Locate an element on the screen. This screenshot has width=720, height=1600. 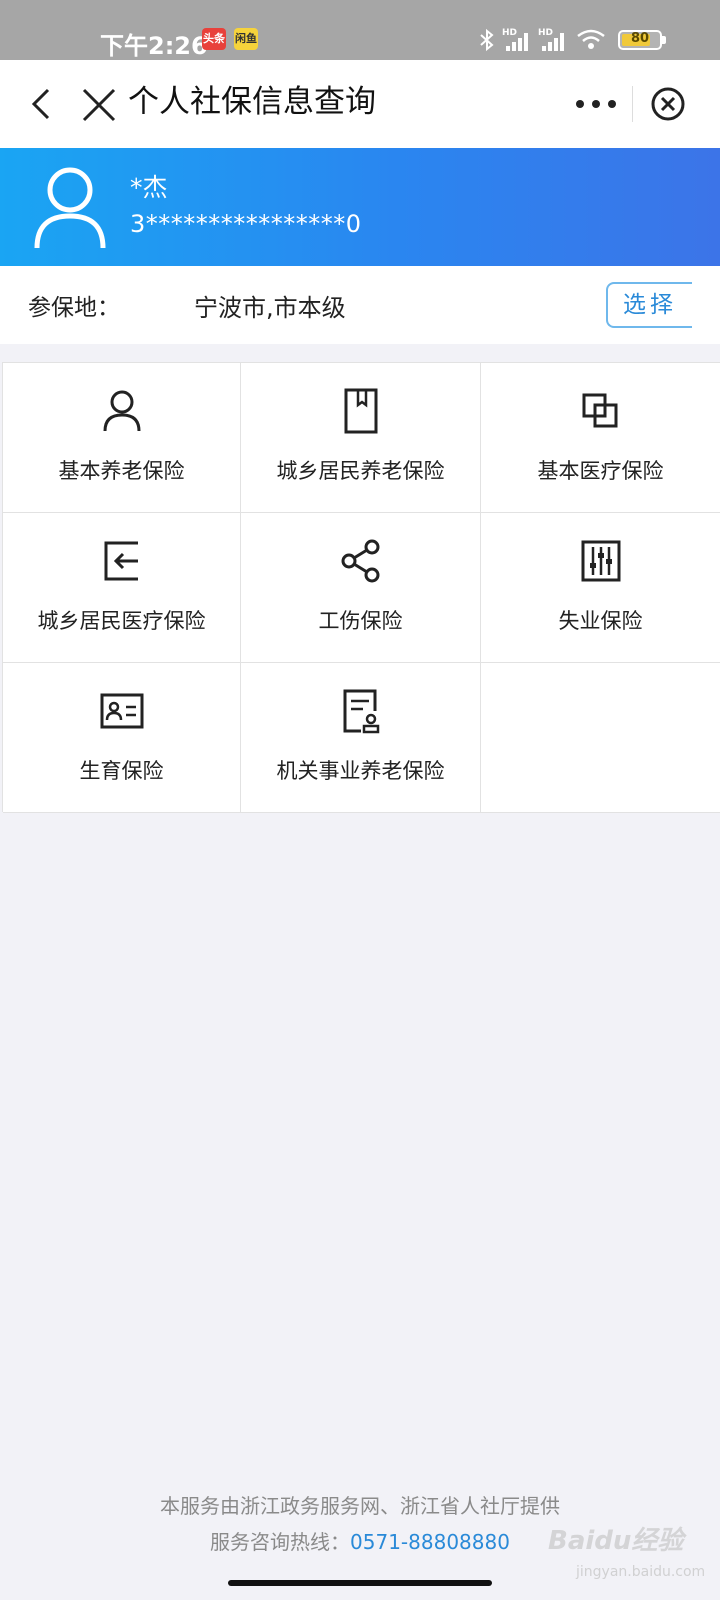
nav-divider is located at coordinates (632, 104).